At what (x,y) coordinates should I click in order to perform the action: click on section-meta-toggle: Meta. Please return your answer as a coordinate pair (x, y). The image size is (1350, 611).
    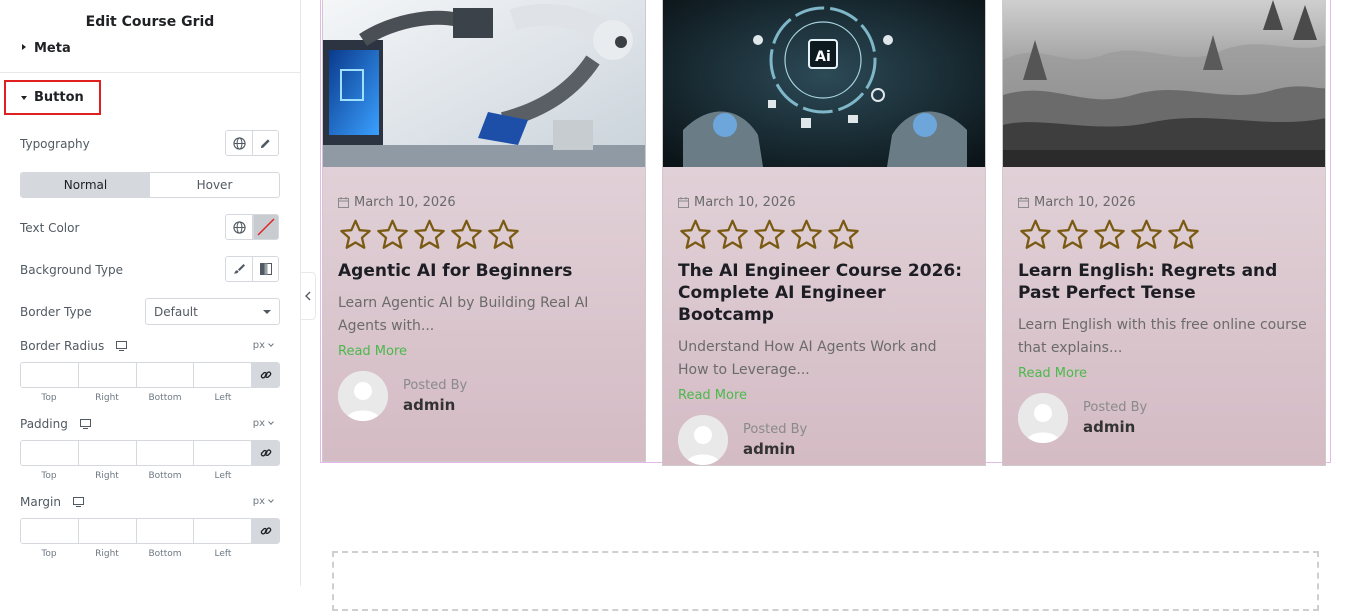
    Looking at the image, I should click on (150, 57).